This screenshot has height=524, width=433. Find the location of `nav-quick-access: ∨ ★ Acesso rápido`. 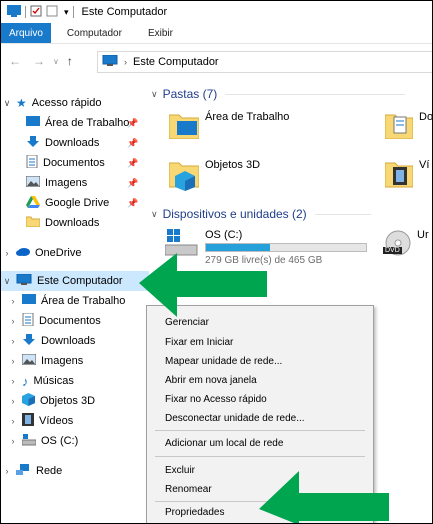

nav-quick-access: ∨ ★ Acesso rápido is located at coordinates (51, 103).